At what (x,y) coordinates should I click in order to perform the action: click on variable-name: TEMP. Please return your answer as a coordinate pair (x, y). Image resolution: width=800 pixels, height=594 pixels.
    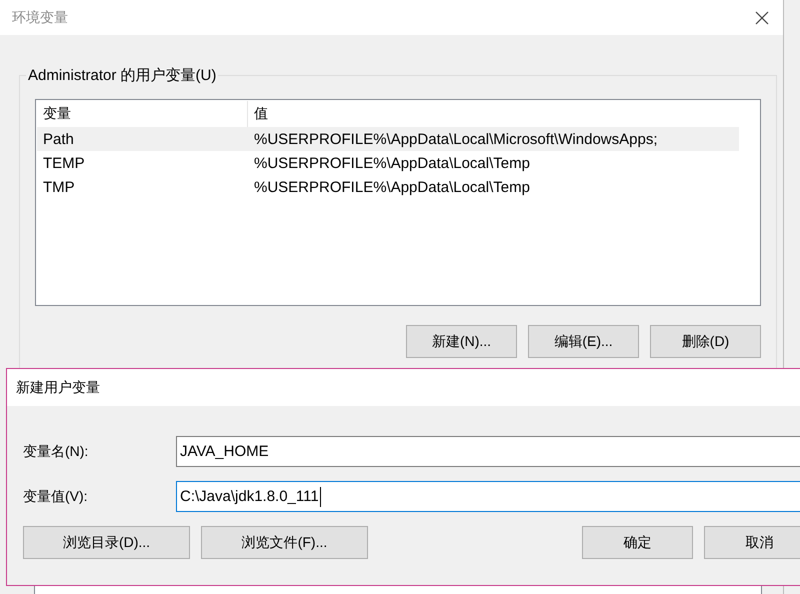
    Looking at the image, I should click on (64, 163).